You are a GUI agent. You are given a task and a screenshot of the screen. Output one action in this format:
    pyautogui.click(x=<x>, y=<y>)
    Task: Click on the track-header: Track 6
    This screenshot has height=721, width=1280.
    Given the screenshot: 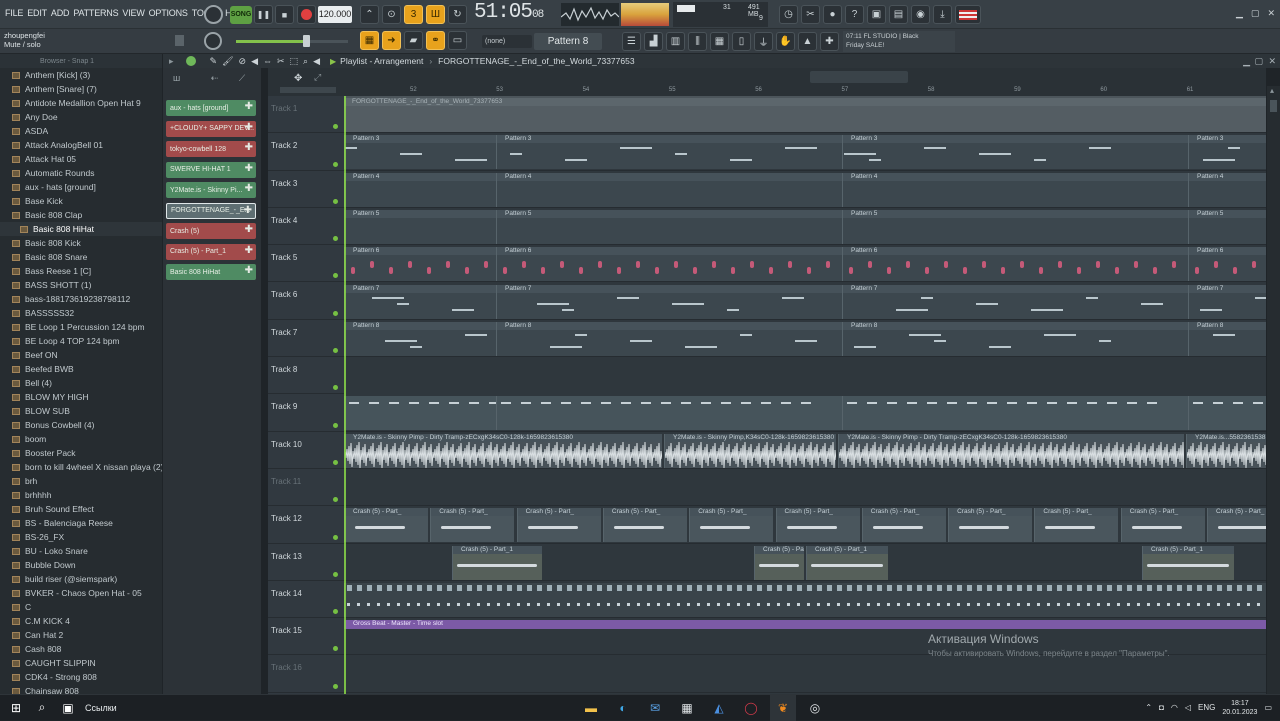 What is the action you would take?
    pyautogui.click(x=306, y=301)
    